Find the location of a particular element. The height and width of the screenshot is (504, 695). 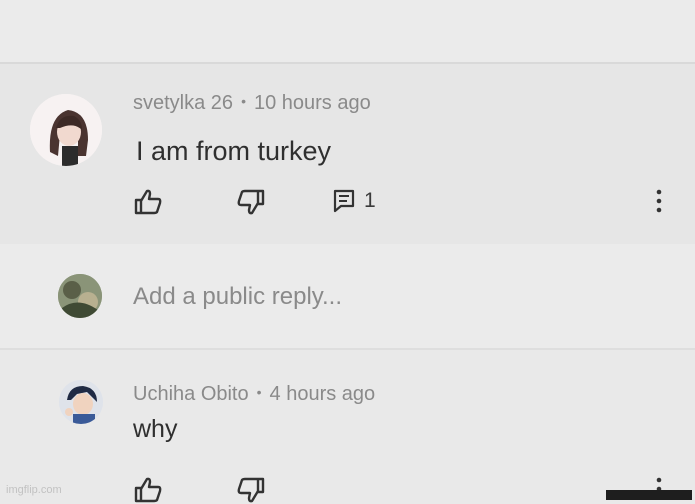

top-strip is located at coordinates (347, 31).